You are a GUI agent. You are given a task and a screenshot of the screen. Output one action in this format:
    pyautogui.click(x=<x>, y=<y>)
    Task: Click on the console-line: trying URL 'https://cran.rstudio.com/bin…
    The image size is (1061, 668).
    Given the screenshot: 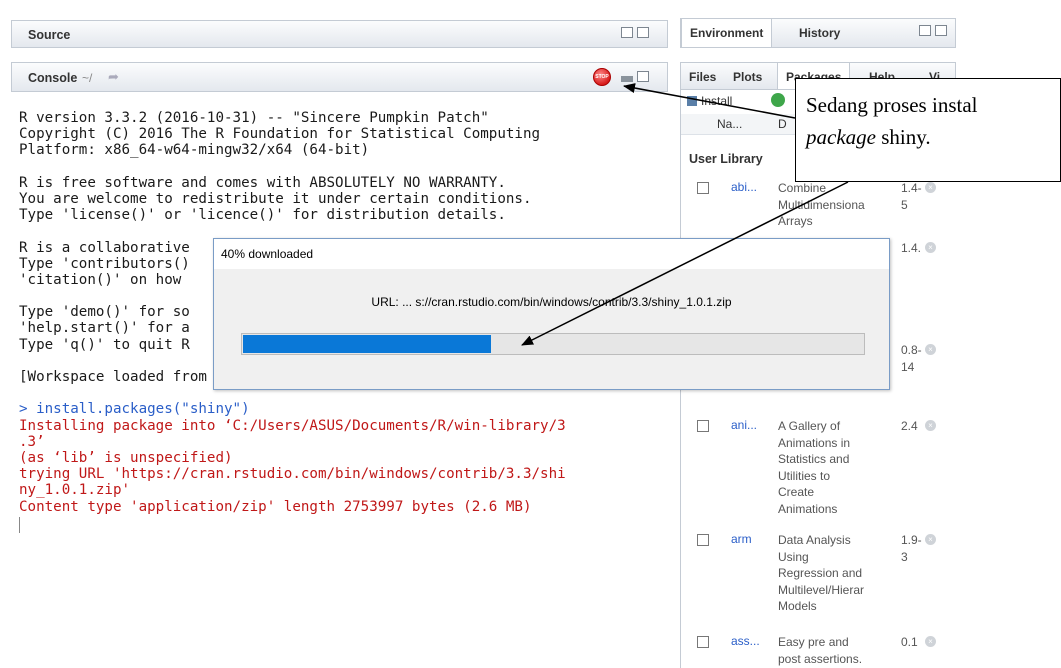 What is the action you would take?
    pyautogui.click(x=292, y=474)
    